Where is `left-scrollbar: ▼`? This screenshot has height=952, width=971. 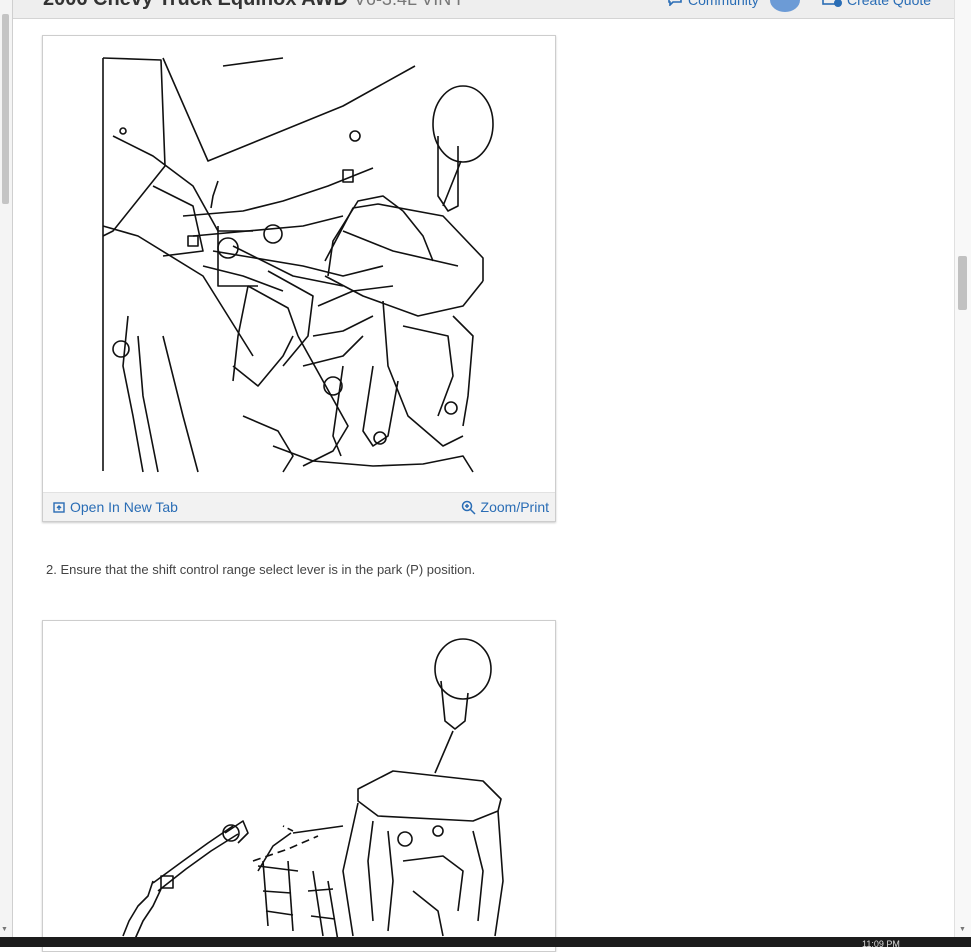 left-scrollbar: ▼ is located at coordinates (6, 468).